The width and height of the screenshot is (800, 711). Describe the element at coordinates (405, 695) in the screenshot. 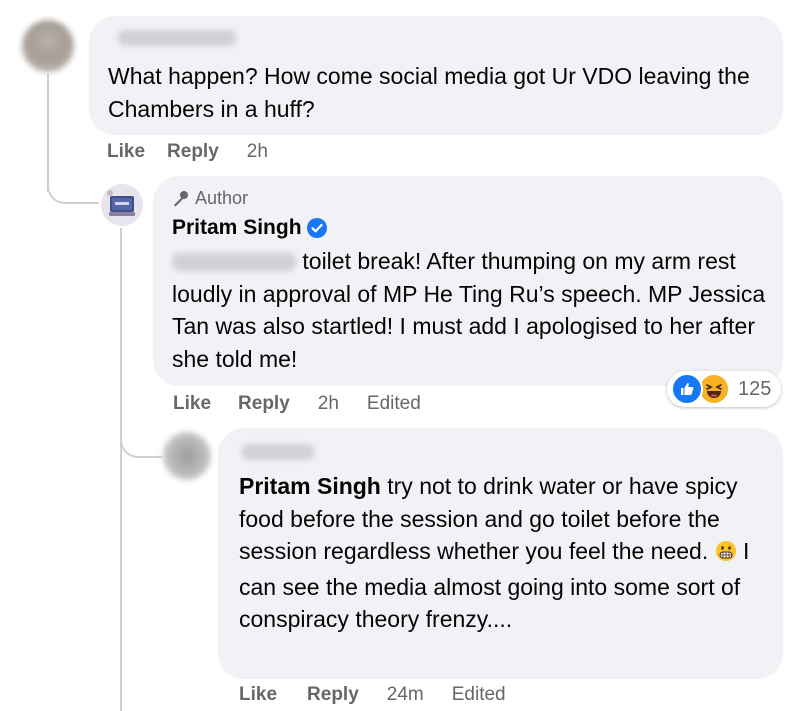

I see `comment-timestamp: 24m` at that location.